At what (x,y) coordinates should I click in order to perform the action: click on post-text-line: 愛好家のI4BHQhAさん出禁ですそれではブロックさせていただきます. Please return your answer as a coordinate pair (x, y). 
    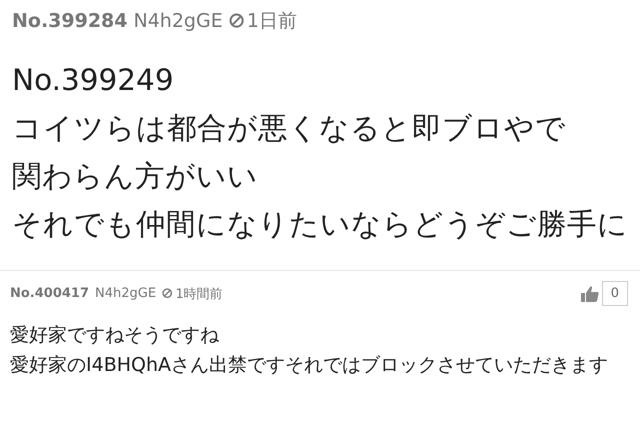
    Looking at the image, I should click on (310, 365).